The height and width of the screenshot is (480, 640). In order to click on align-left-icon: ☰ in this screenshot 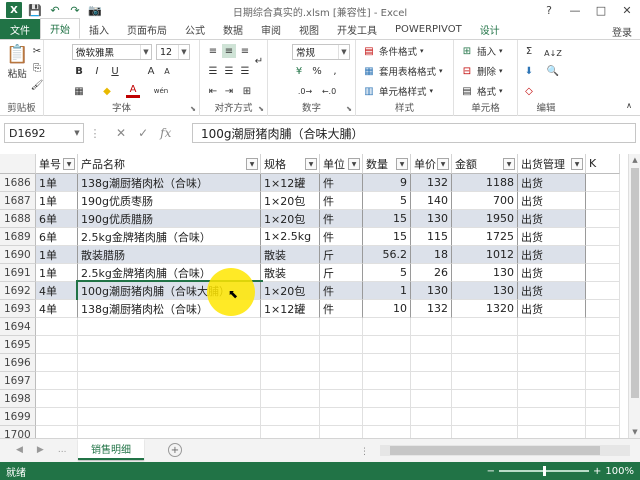, I will do `click(213, 71)`.